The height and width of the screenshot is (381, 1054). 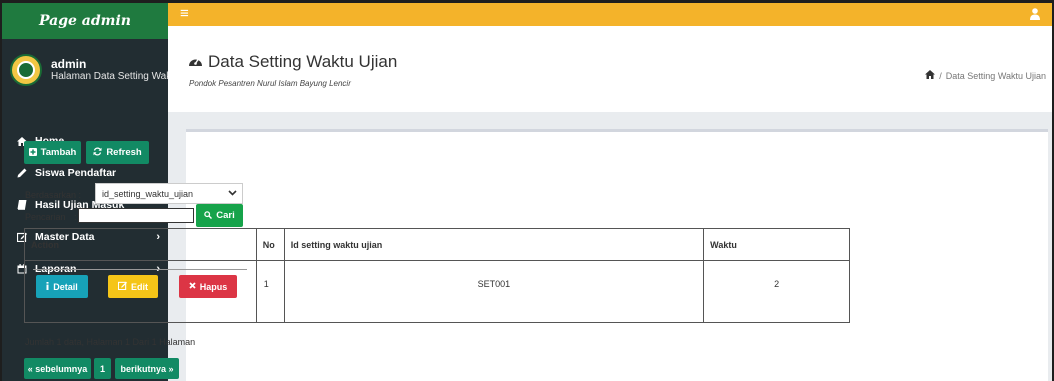 I want to click on pagination-next-button: berikutnya », so click(x=147, y=368).